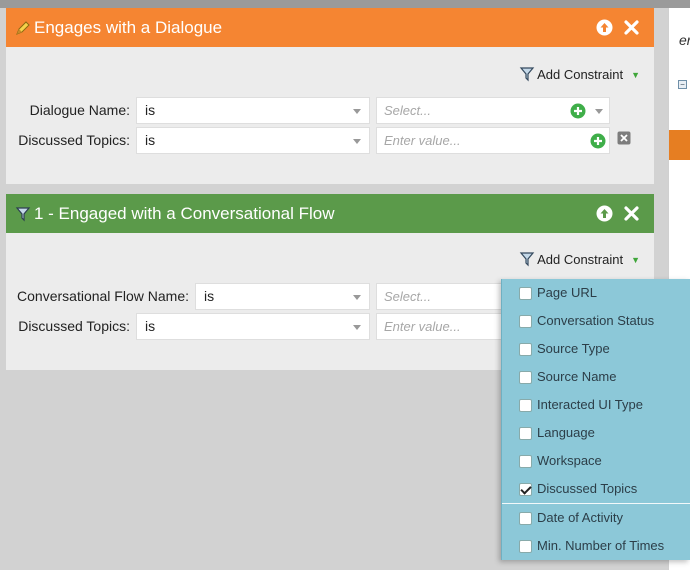  What do you see at coordinates (601, 545) in the screenshot?
I see `menu-item-label: Min. Number of Times` at bounding box center [601, 545].